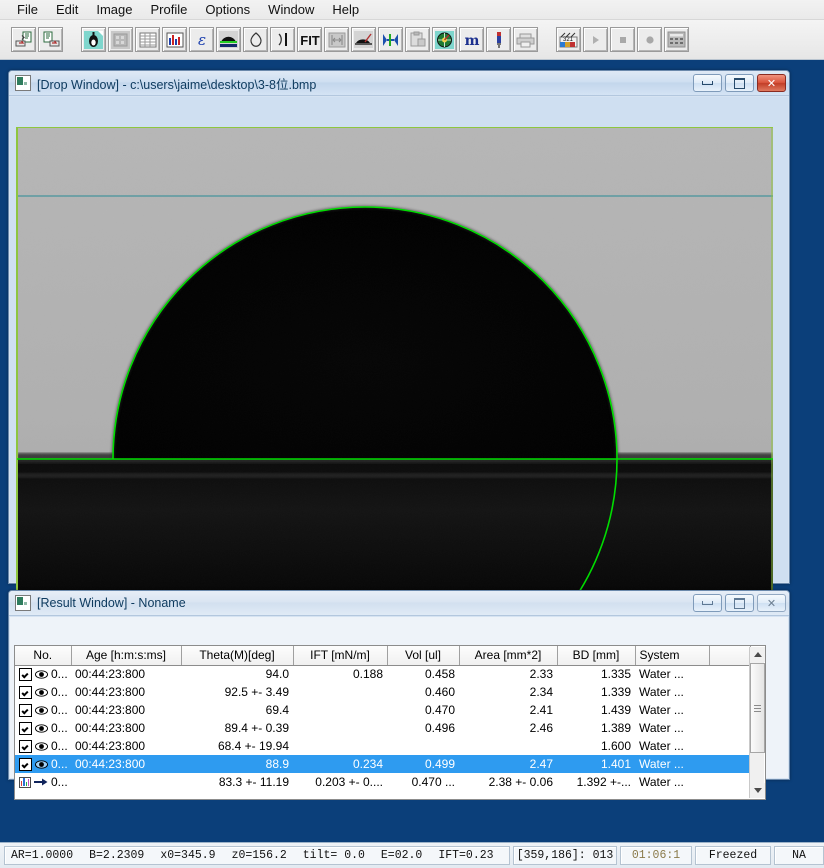 The image size is (824, 868). I want to click on column-header-bd-mm: BD [mm], so click(596, 656).